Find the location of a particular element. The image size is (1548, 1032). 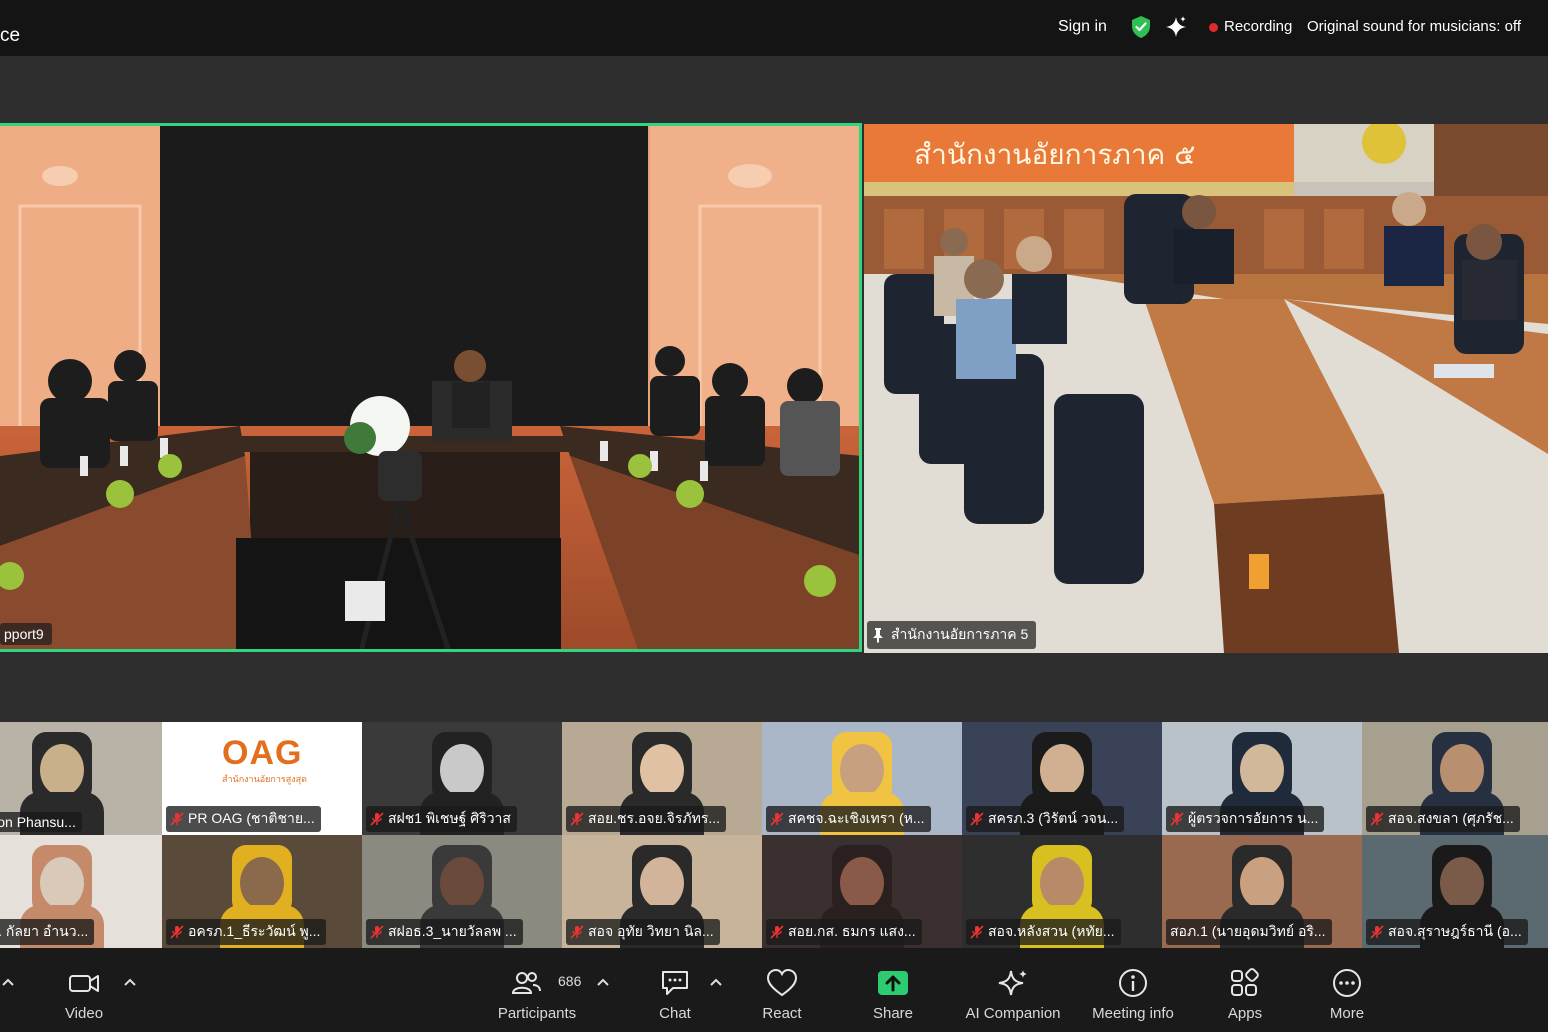

info-icon is located at coordinates (1133, 983).